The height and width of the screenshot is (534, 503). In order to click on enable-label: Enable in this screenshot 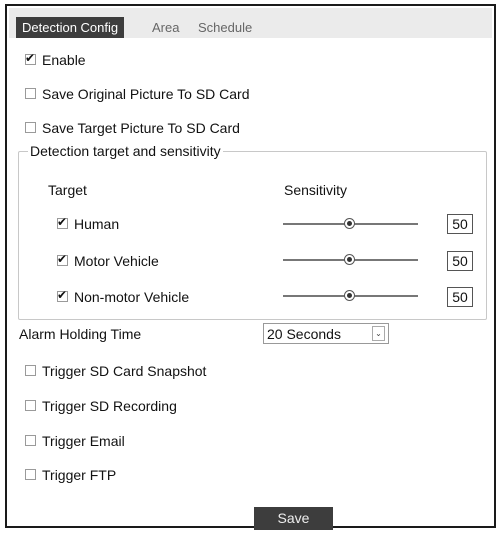, I will do `click(64, 60)`.